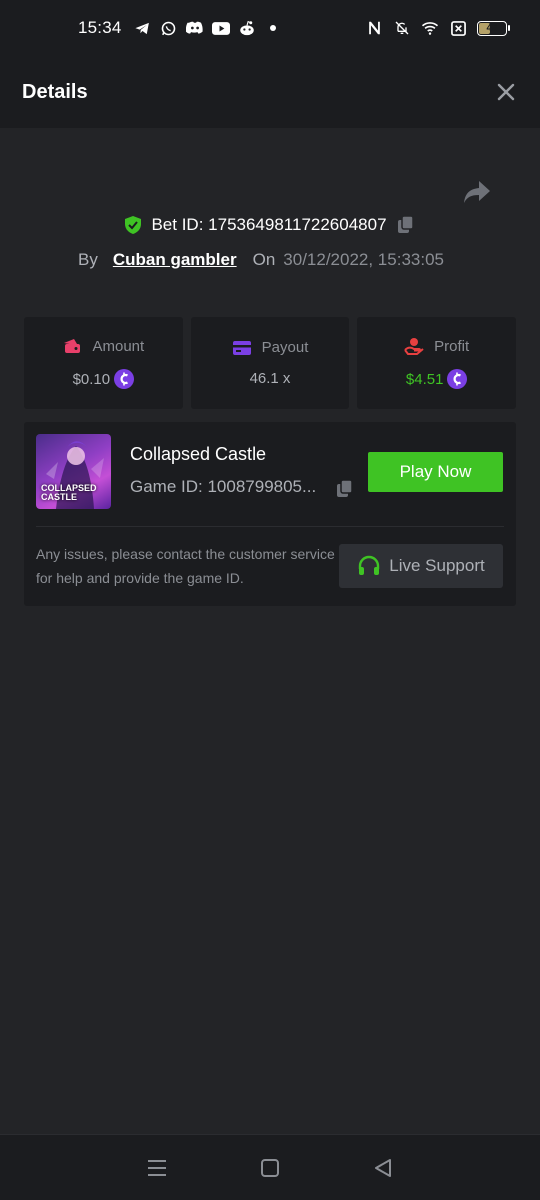 The image size is (540, 1200). What do you see at coordinates (194, 28) in the screenshot?
I see `discord-icon` at bounding box center [194, 28].